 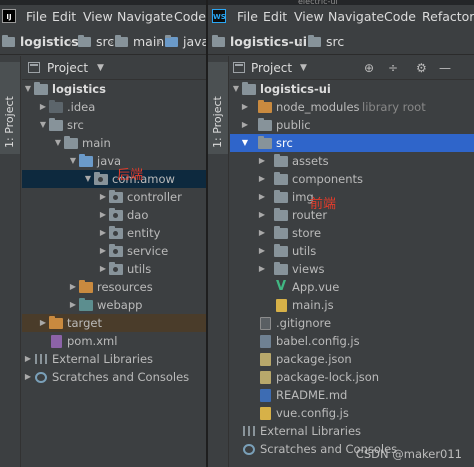 What do you see at coordinates (393, 68) in the screenshot?
I see `collapse-all-icon: ÷` at bounding box center [393, 68].